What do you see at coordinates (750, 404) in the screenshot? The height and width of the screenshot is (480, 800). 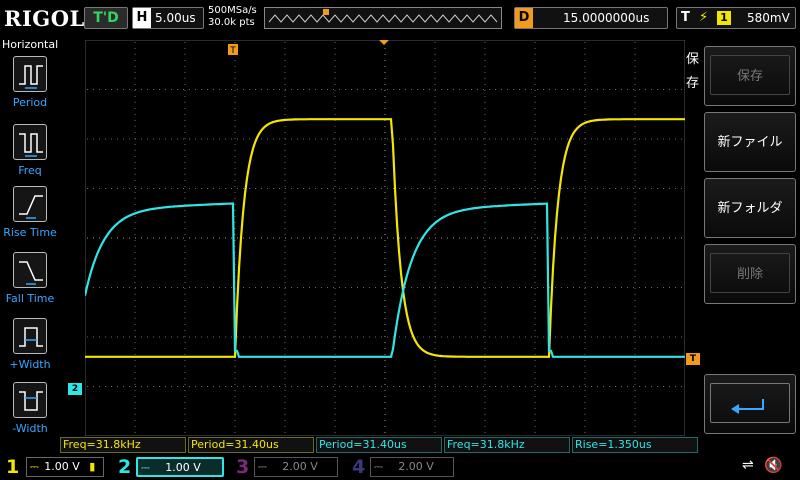 I see `enter-button` at bounding box center [750, 404].